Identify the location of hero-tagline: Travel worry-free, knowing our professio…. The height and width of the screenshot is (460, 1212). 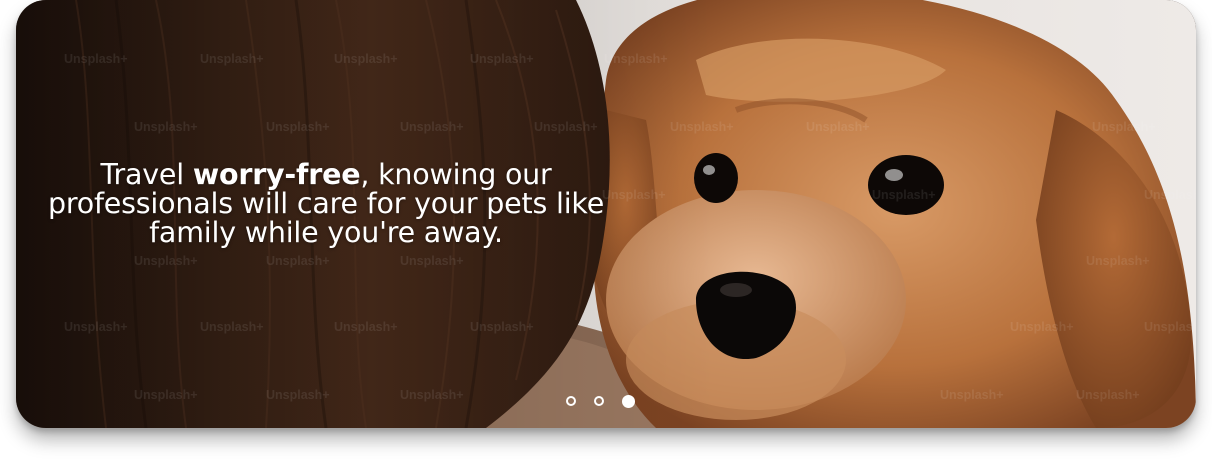
(326, 203).